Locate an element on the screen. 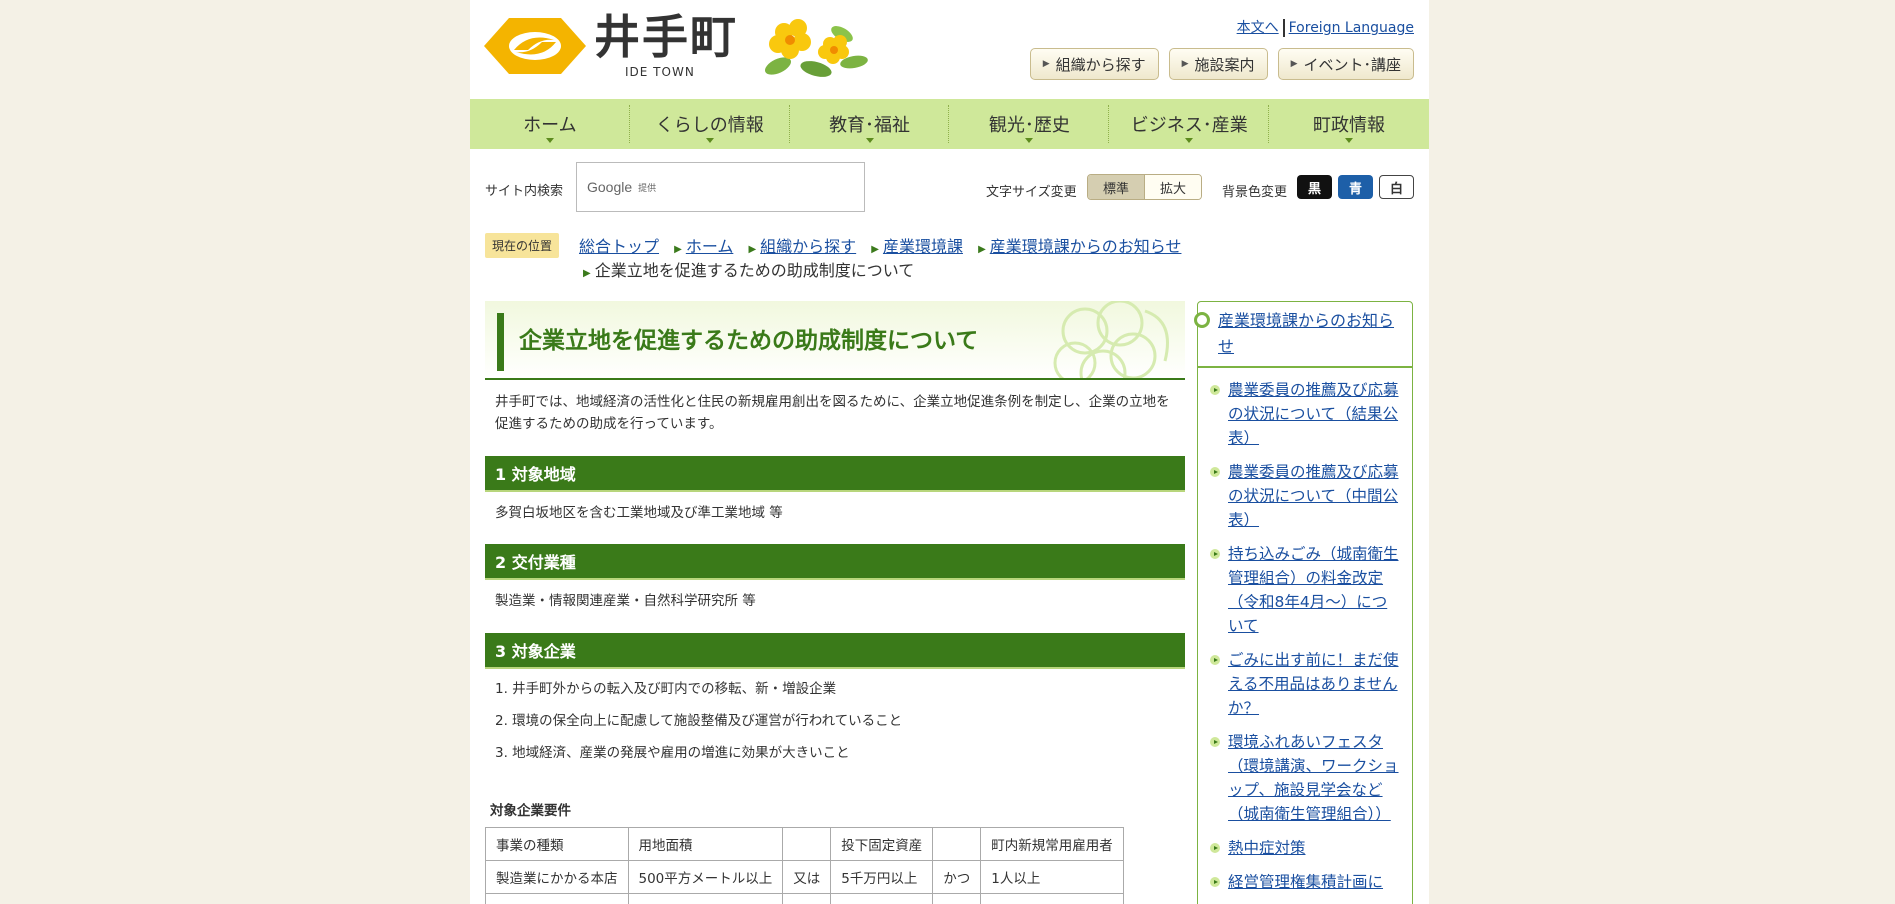  table-header-cell: 事業の種類 is located at coordinates (557, 844).